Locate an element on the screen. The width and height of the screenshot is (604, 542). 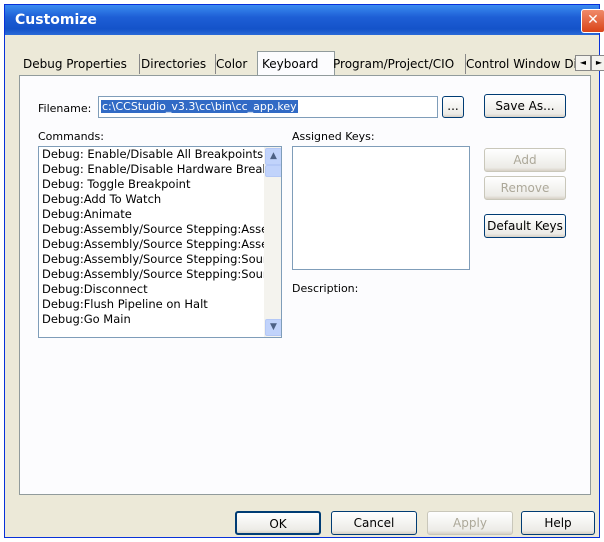
description-label: Description: is located at coordinates (325, 288).